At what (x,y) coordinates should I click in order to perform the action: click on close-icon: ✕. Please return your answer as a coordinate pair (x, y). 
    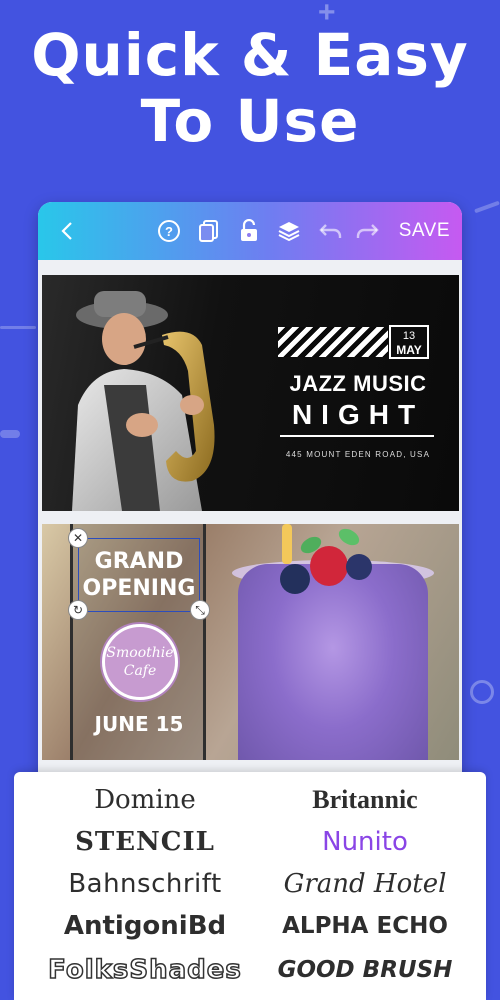
    Looking at the image, I should click on (78, 538).